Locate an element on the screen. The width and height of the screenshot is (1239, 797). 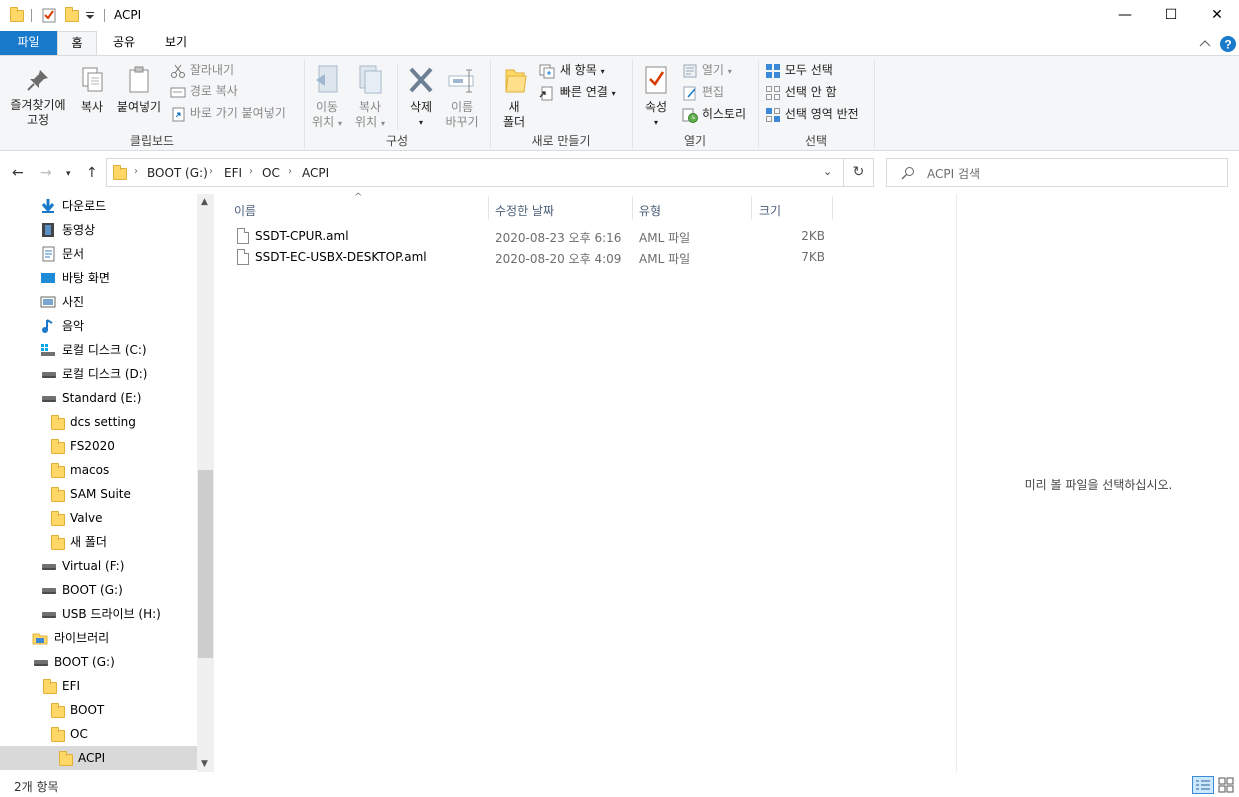
open-button: 열기 ▾ is located at coordinates (707, 70).